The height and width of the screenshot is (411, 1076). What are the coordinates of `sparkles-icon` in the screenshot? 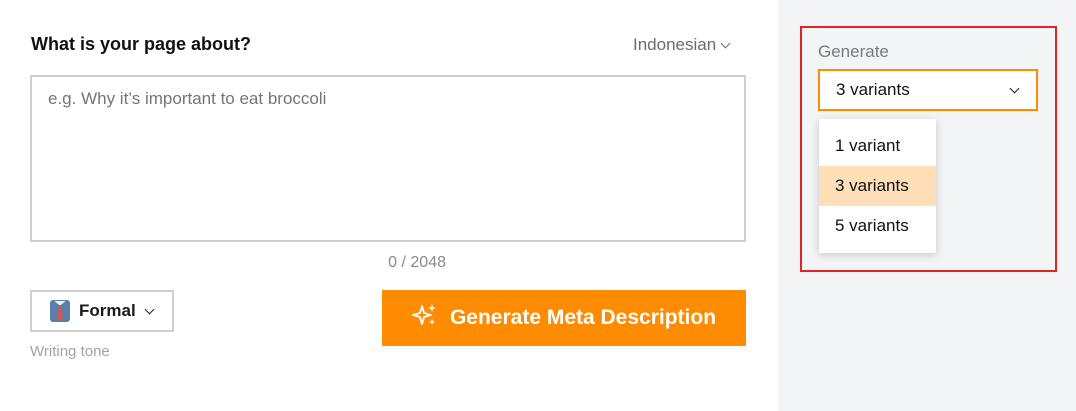 It's located at (425, 318).